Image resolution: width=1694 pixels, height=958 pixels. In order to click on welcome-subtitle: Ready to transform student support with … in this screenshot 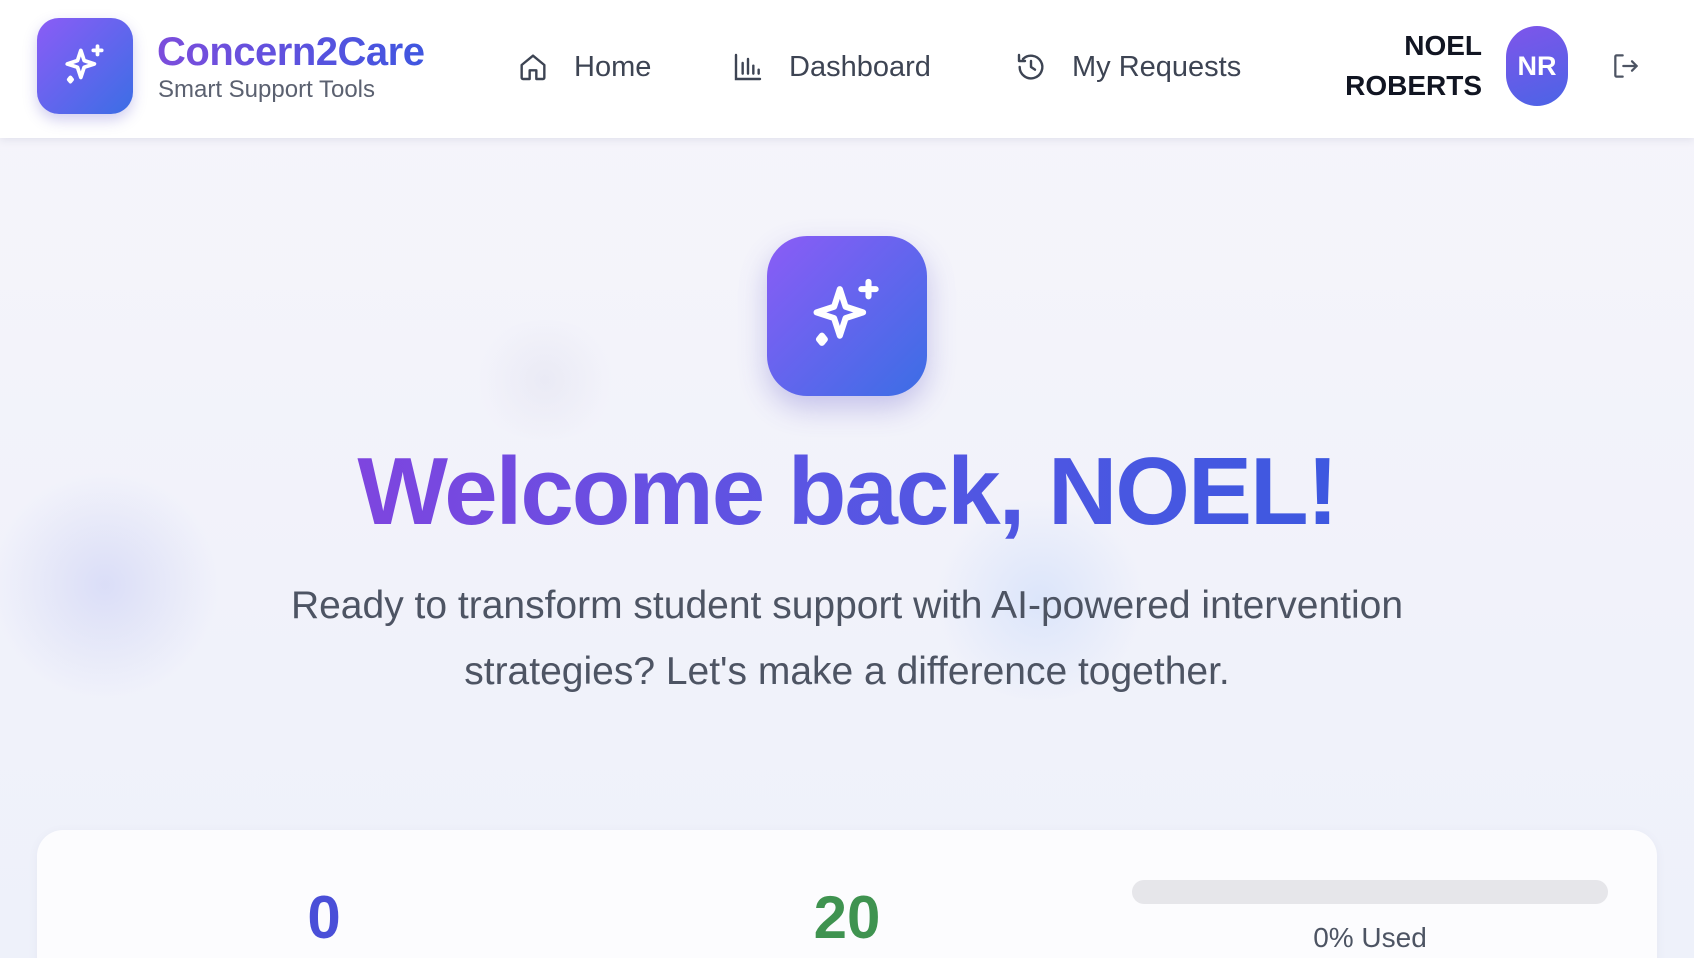, I will do `click(847, 638)`.